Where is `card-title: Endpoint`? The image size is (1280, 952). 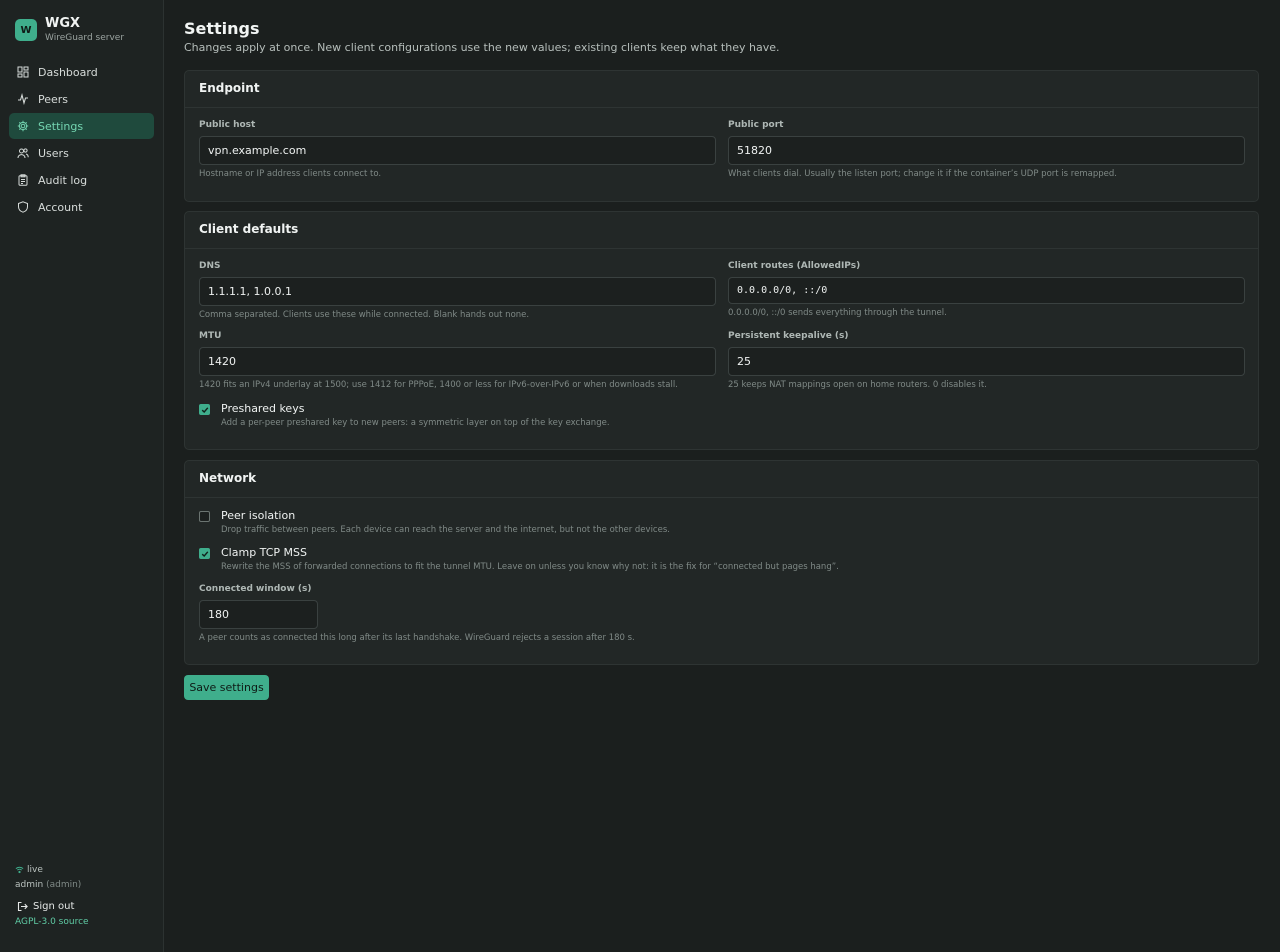 card-title: Endpoint is located at coordinates (721, 89).